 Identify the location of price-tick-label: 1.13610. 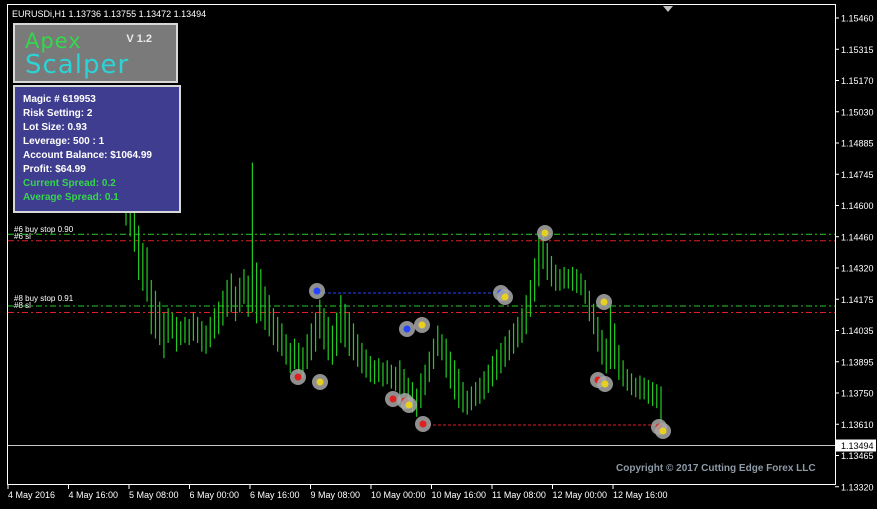
(857, 425).